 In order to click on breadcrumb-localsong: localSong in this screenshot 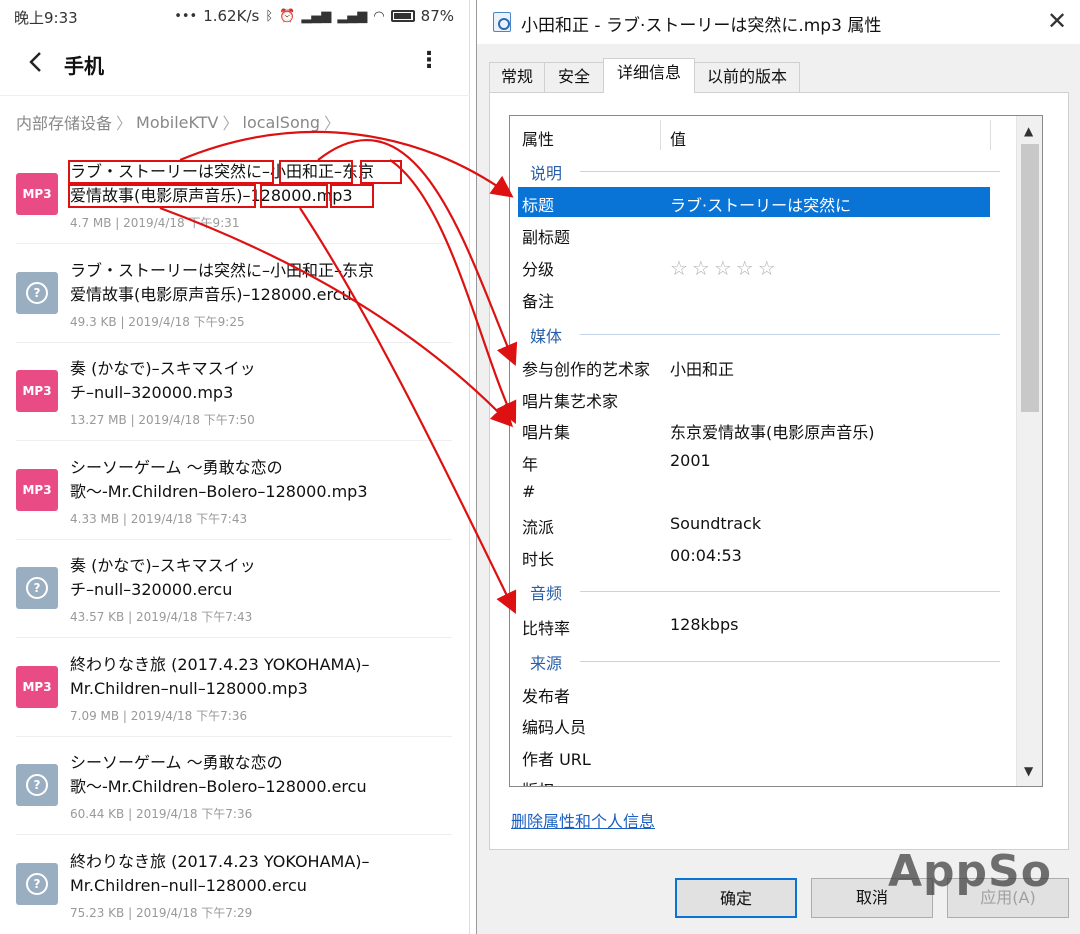, I will do `click(282, 122)`.